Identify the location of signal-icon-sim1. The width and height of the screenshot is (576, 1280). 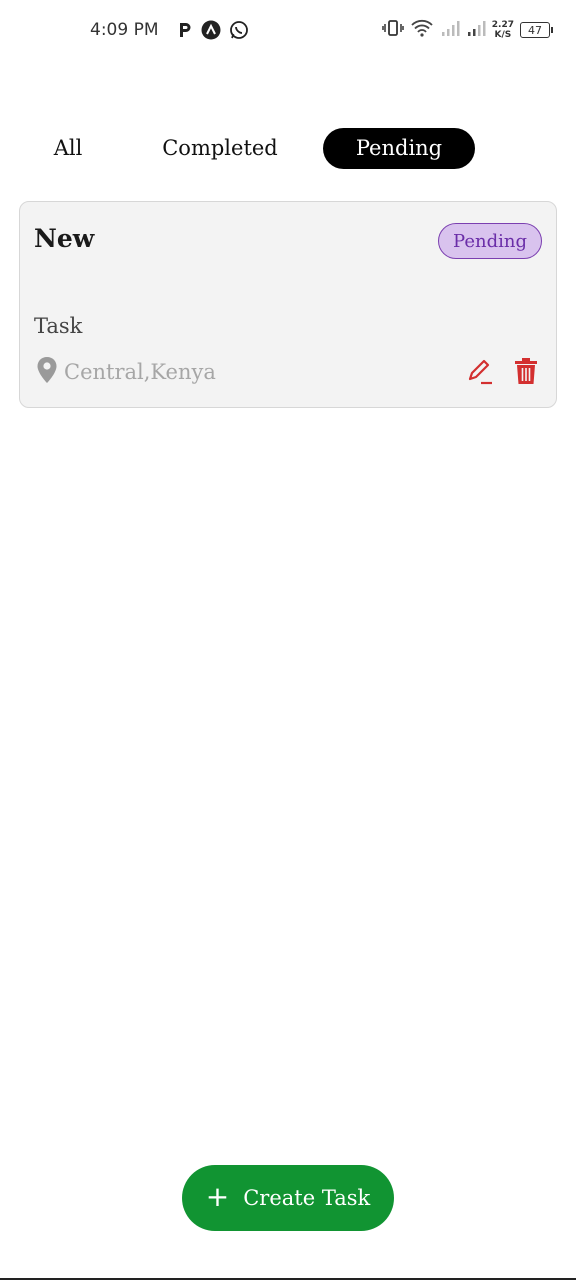
(450, 30).